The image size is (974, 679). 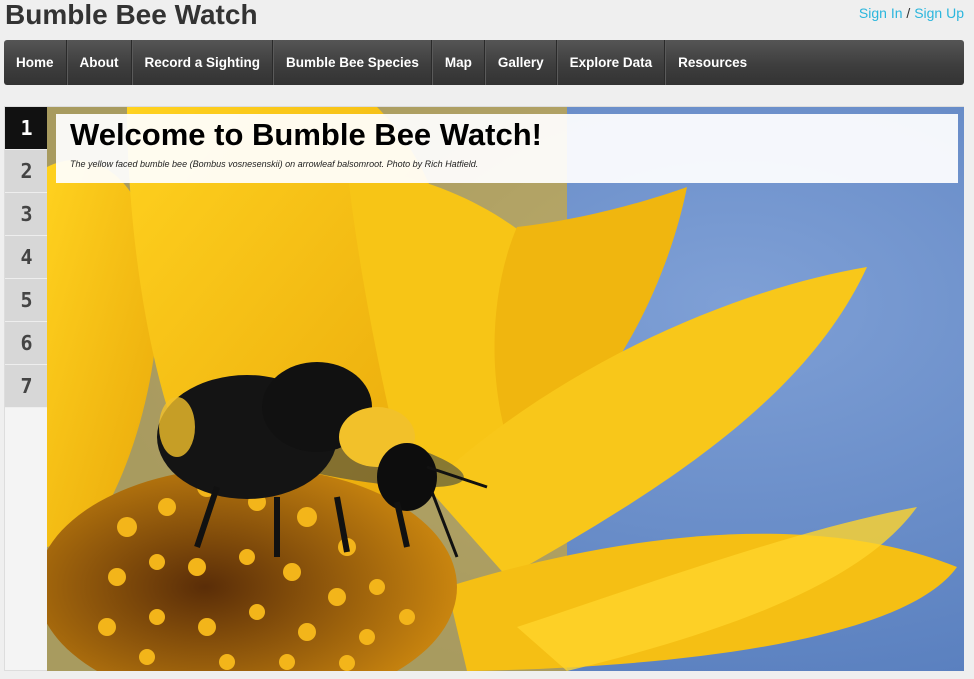 What do you see at coordinates (26, 343) in the screenshot?
I see `slide-tab-6: 6` at bounding box center [26, 343].